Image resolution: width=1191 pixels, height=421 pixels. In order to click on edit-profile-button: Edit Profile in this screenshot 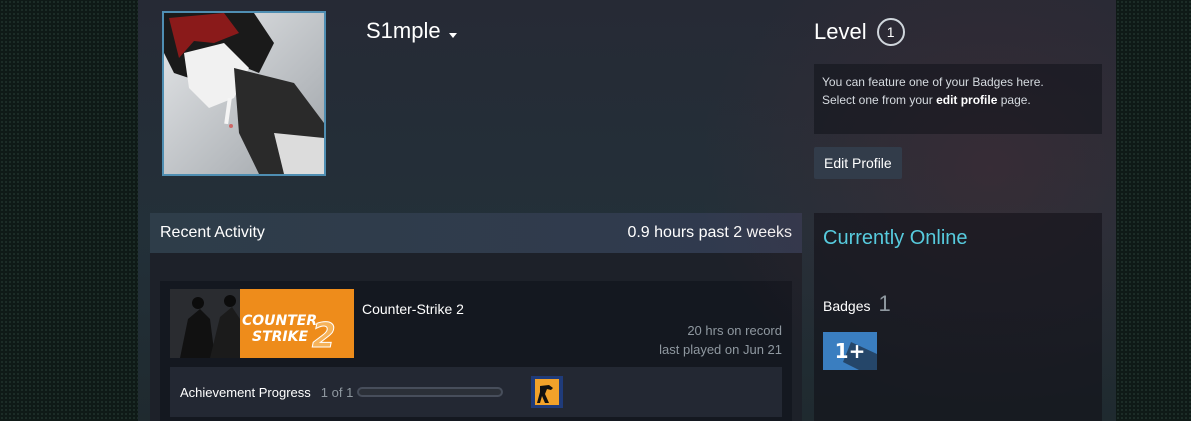, I will do `click(858, 163)`.